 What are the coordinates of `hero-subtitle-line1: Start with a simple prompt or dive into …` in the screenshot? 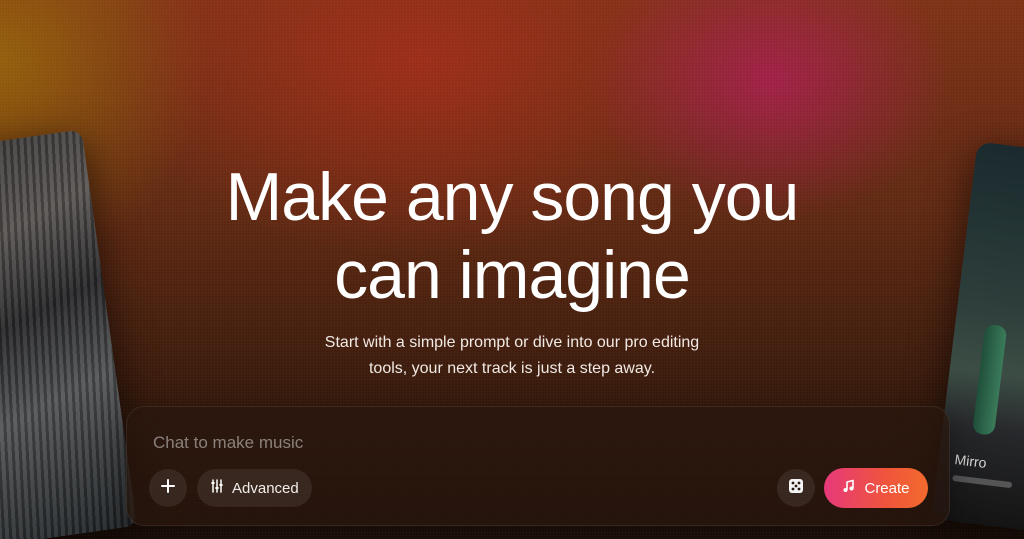 It's located at (512, 342).